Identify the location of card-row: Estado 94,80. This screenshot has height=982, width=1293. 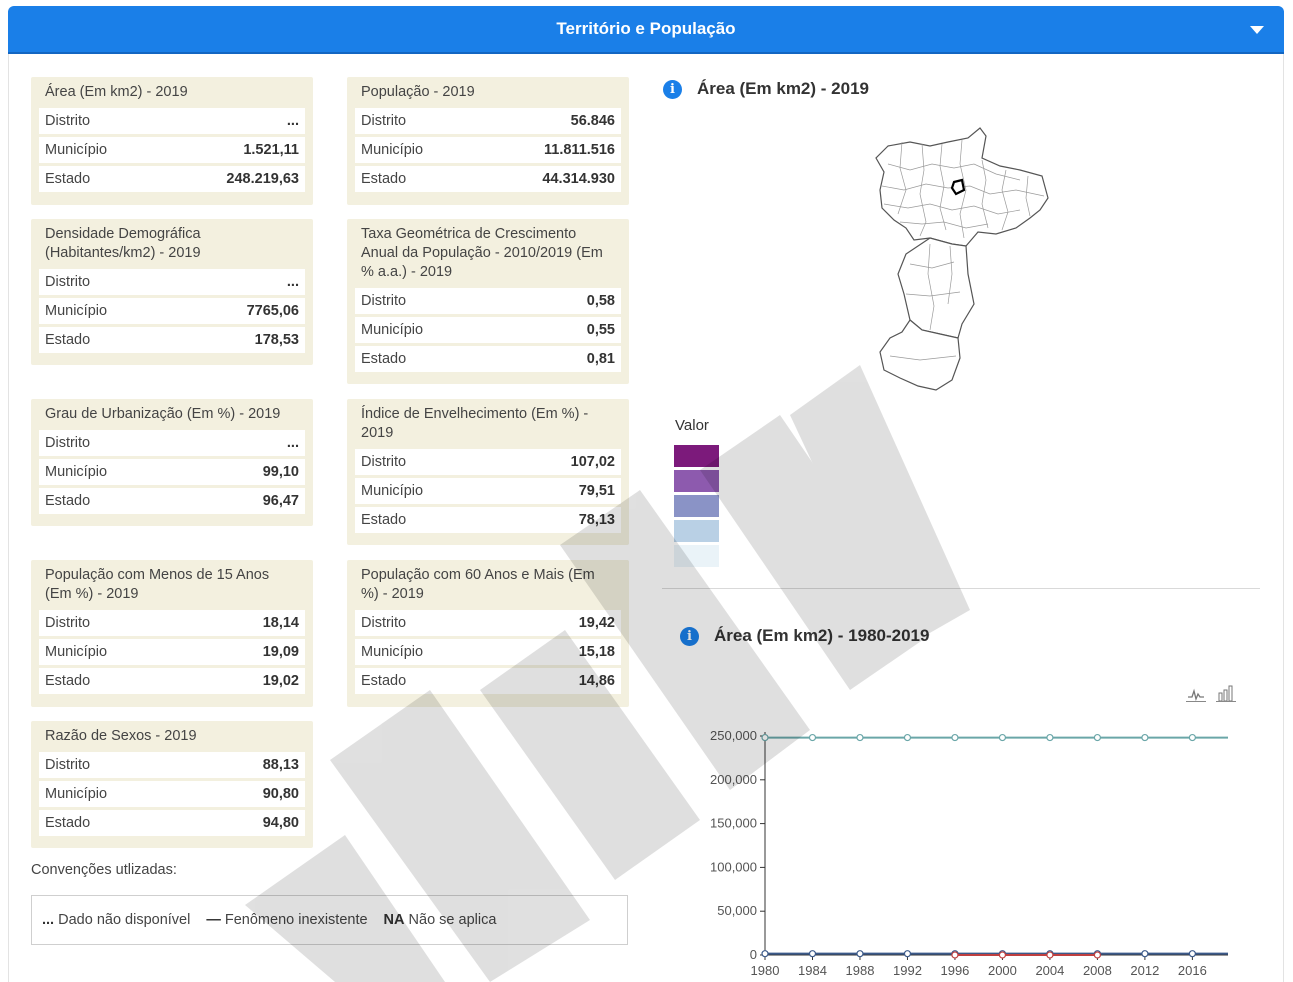
(172, 823).